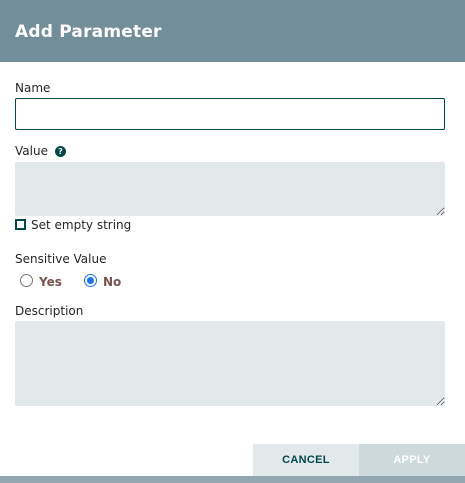 The height and width of the screenshot is (483, 465). I want to click on name-input, so click(230, 114).